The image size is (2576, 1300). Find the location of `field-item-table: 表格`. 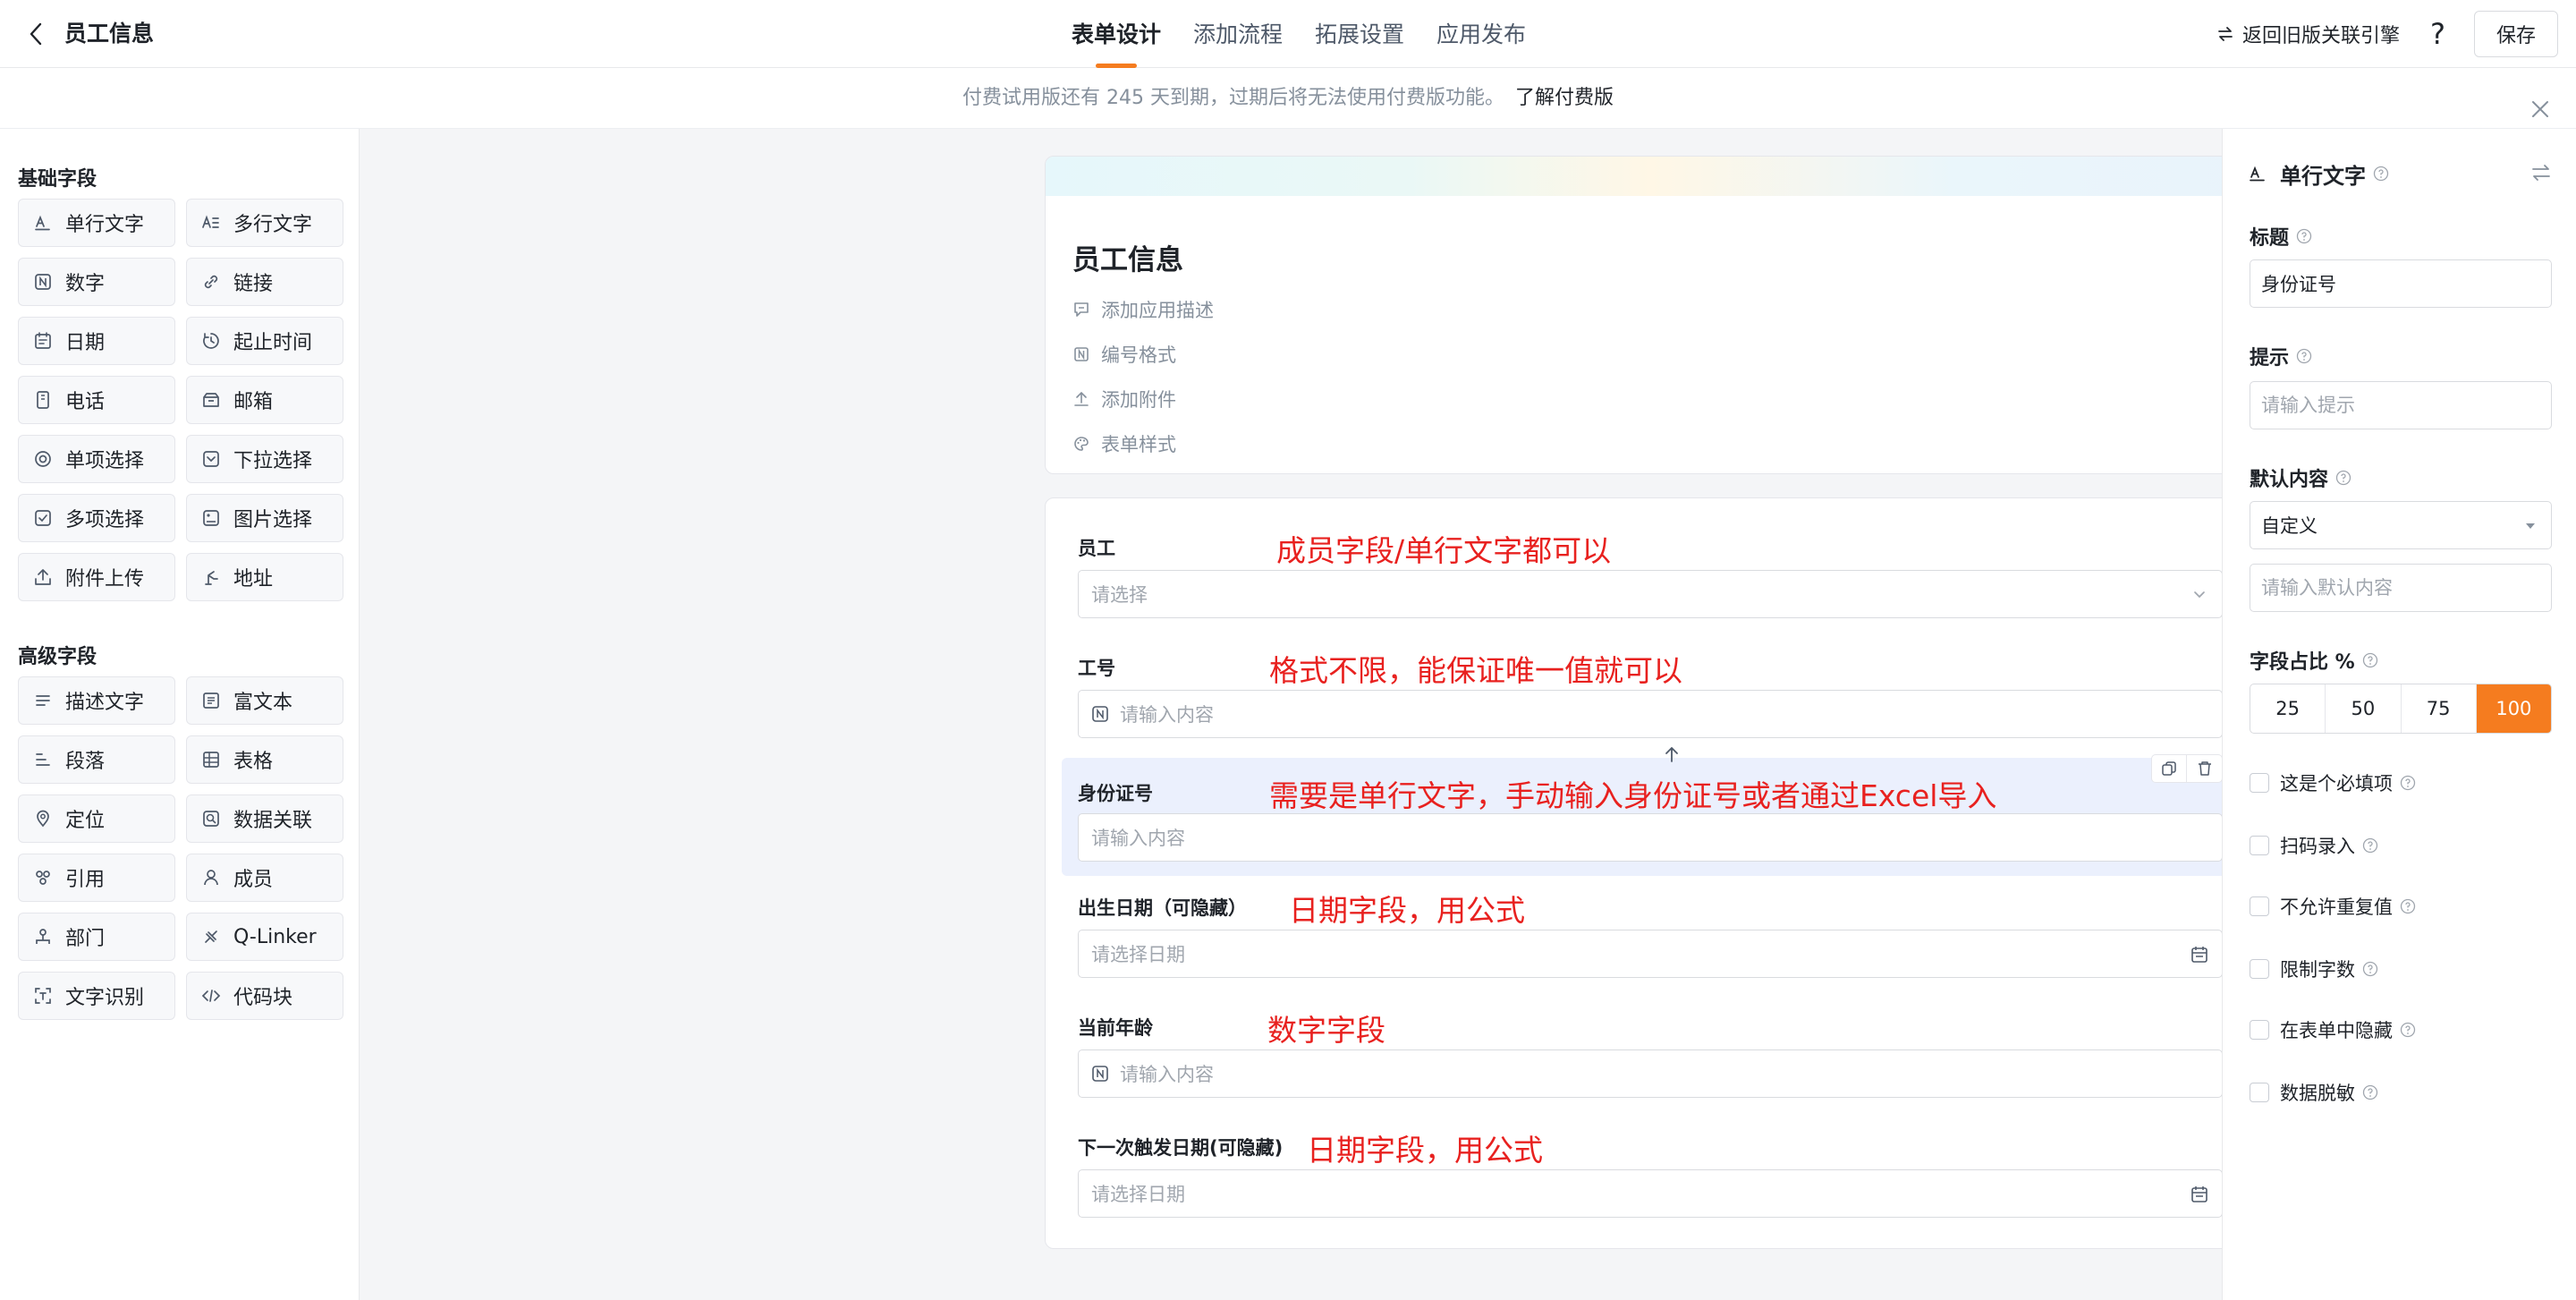

field-item-table: 表格 is located at coordinates (264, 760).